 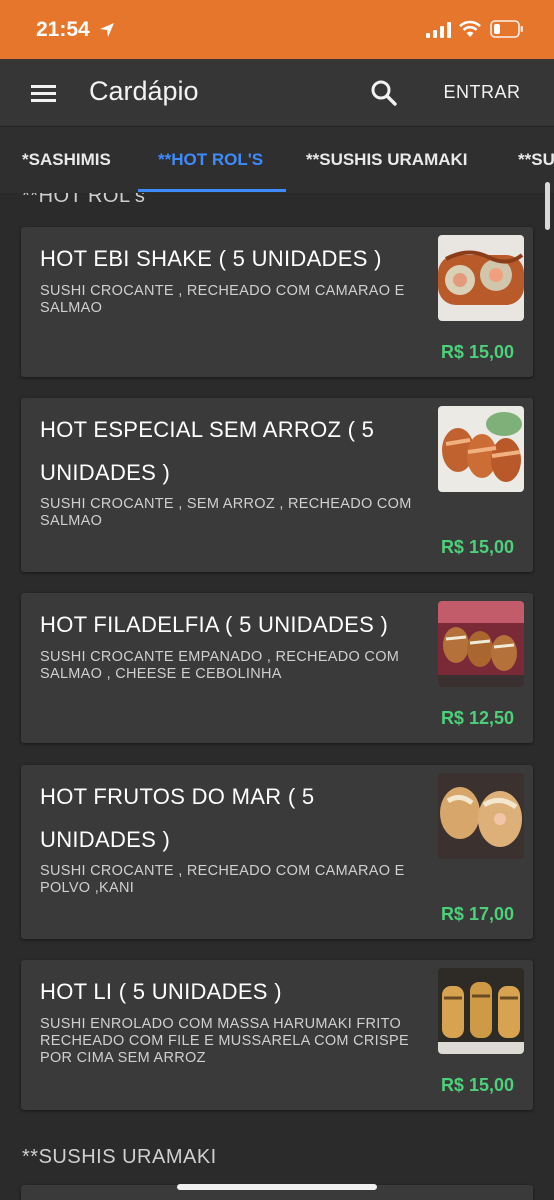 I want to click on tab-next-category: **SU, so click(x=536, y=160).